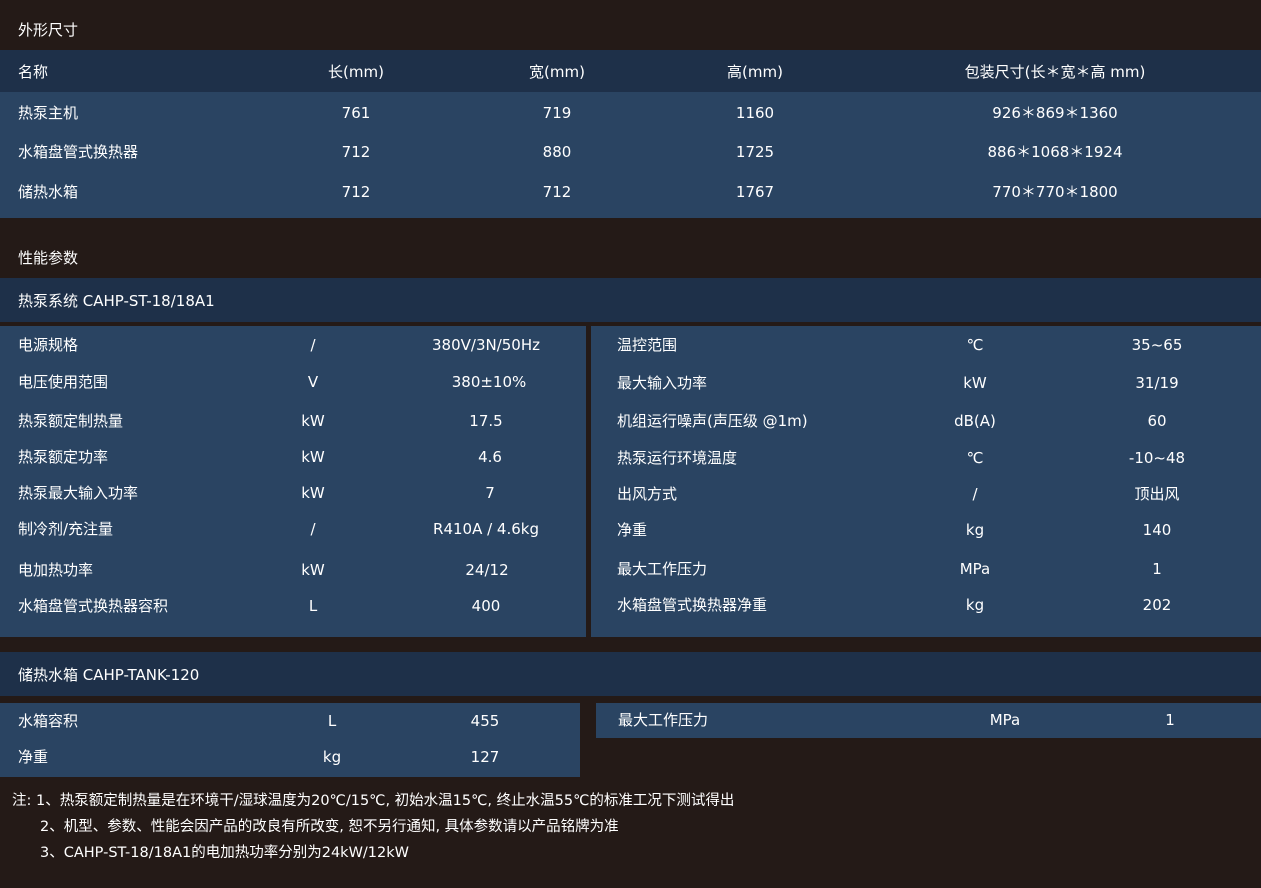 Image resolution: width=1261 pixels, height=888 pixels. I want to click on tank-right-panel: 最大工作压力 MPa 1, so click(928, 720).